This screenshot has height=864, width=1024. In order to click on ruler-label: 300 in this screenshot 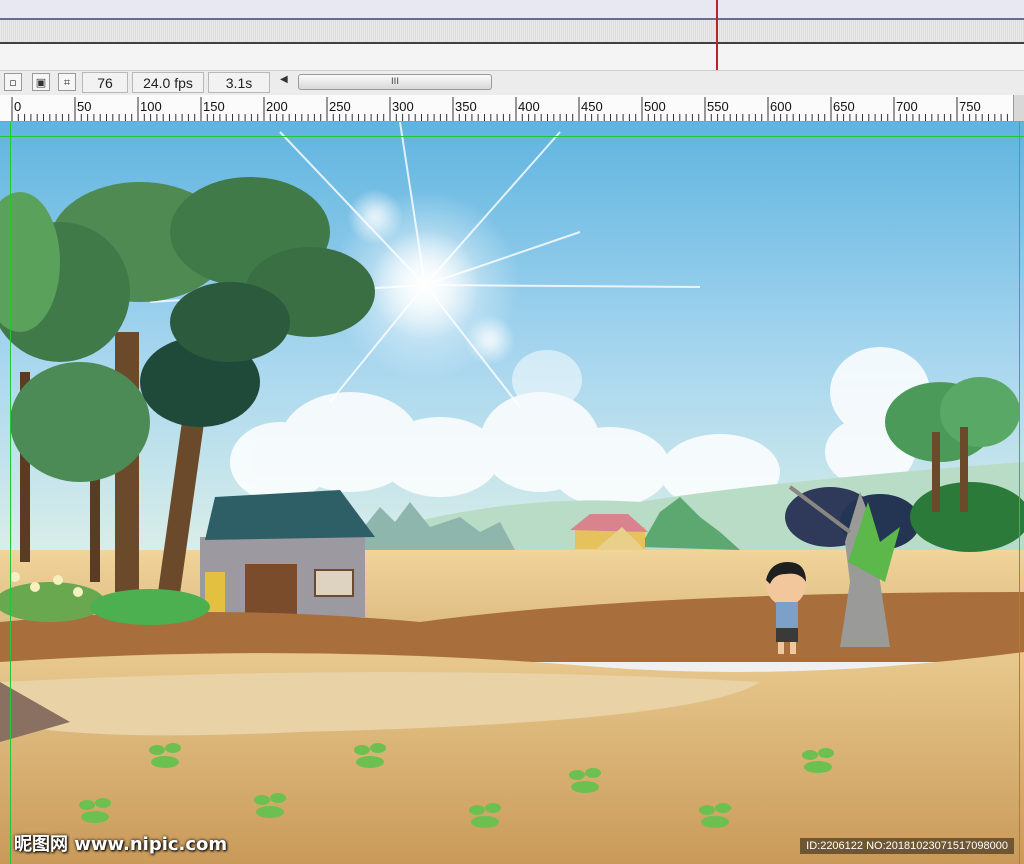, I will do `click(403, 106)`.